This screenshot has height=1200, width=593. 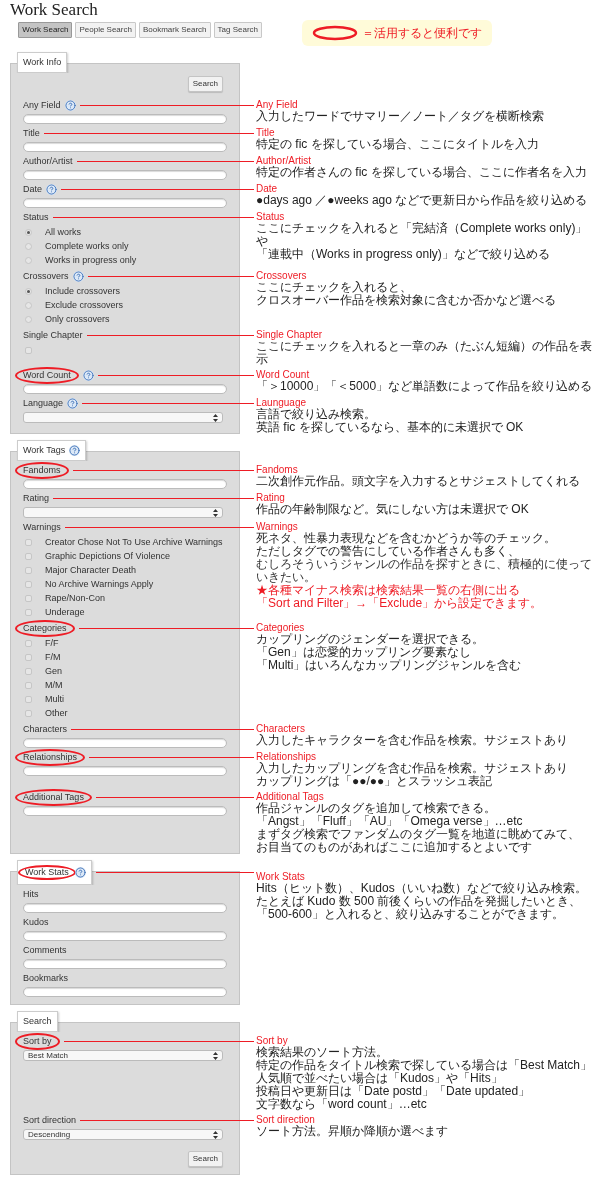 I want to click on option-label: M/M, so click(x=54, y=685).